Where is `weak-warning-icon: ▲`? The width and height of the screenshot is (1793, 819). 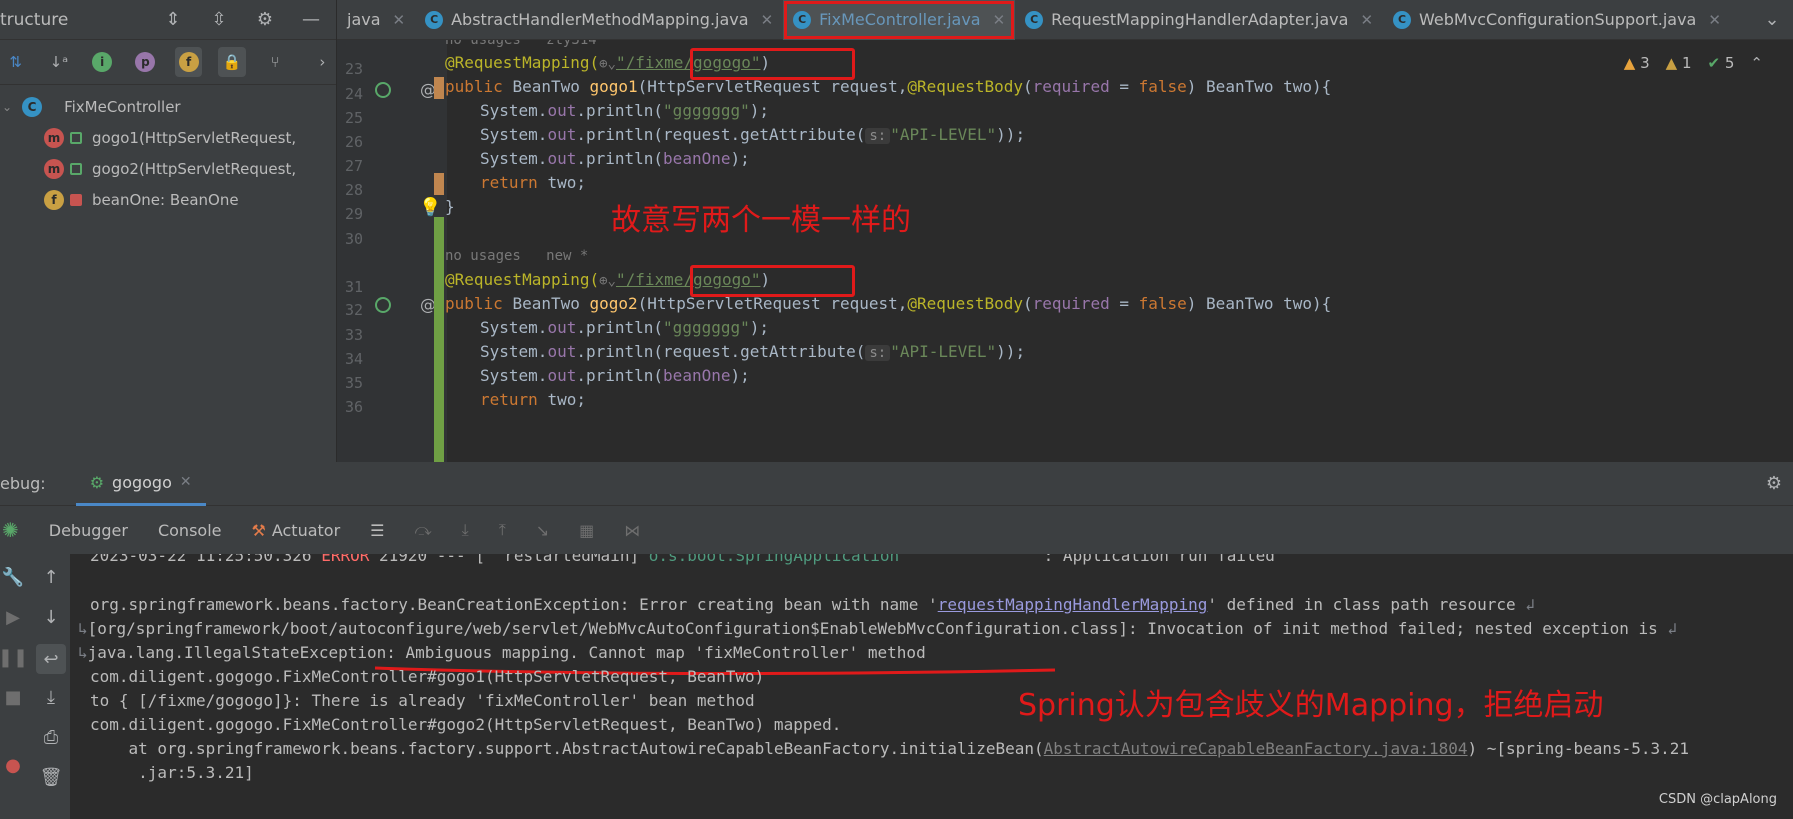
weak-warning-icon: ▲ is located at coordinates (1671, 63).